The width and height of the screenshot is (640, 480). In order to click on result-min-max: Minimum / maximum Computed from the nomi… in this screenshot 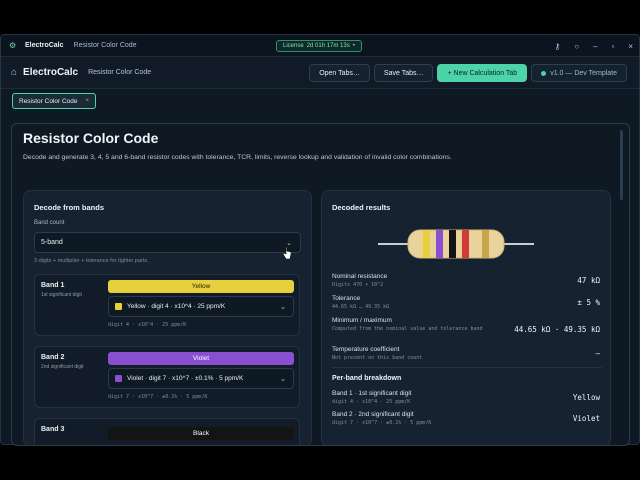, I will do `click(467, 325)`.